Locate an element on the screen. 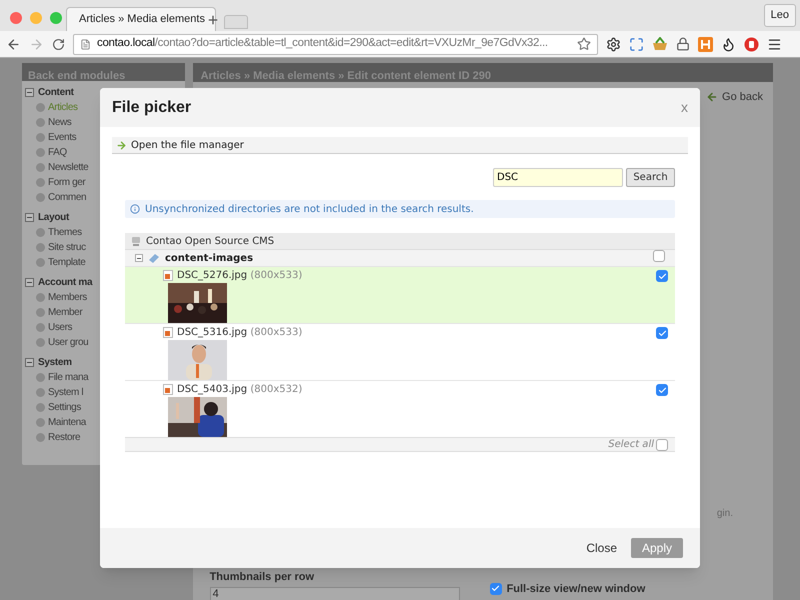  sidebar-item: Site struc is located at coordinates (67, 247).